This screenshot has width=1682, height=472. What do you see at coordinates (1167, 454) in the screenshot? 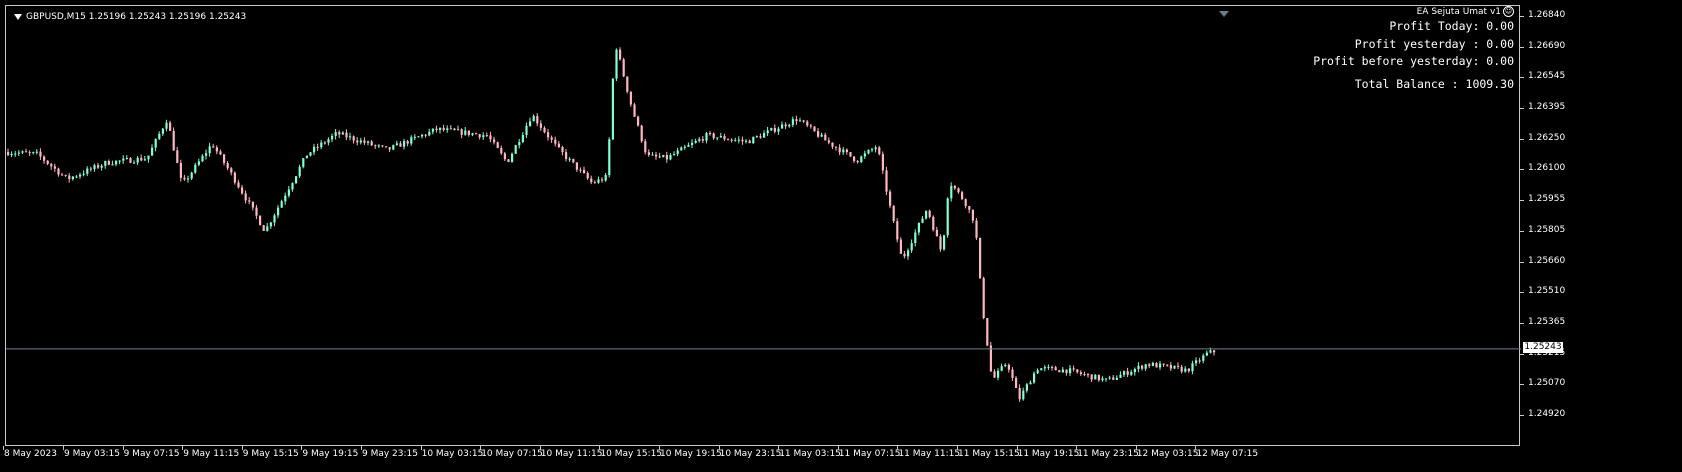
I see `time-tick-label: 12 May 03:15` at bounding box center [1167, 454].